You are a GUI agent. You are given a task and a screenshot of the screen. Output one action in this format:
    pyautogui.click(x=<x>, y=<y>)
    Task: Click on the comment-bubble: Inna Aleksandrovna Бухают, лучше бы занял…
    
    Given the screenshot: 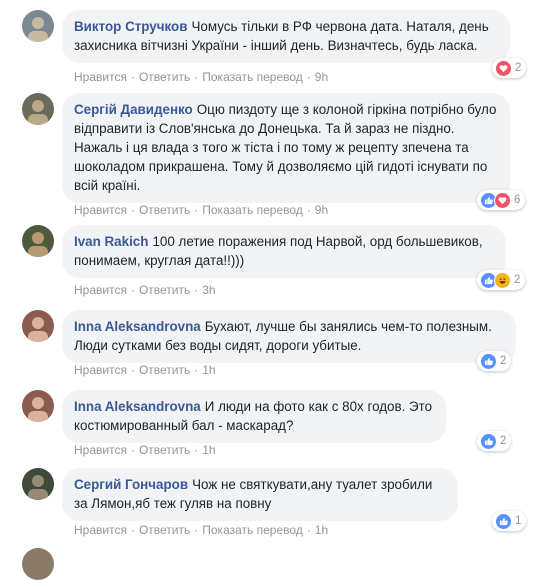 What is the action you would take?
    pyautogui.click(x=289, y=336)
    